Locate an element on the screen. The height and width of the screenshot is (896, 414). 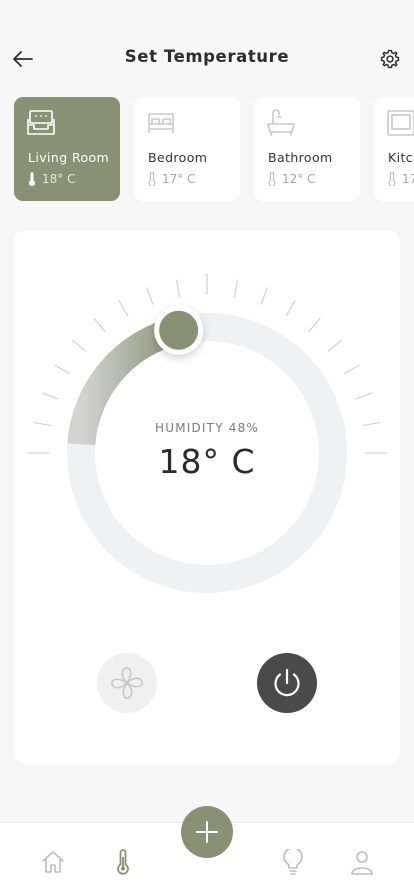
power-icon is located at coordinates (287, 682).